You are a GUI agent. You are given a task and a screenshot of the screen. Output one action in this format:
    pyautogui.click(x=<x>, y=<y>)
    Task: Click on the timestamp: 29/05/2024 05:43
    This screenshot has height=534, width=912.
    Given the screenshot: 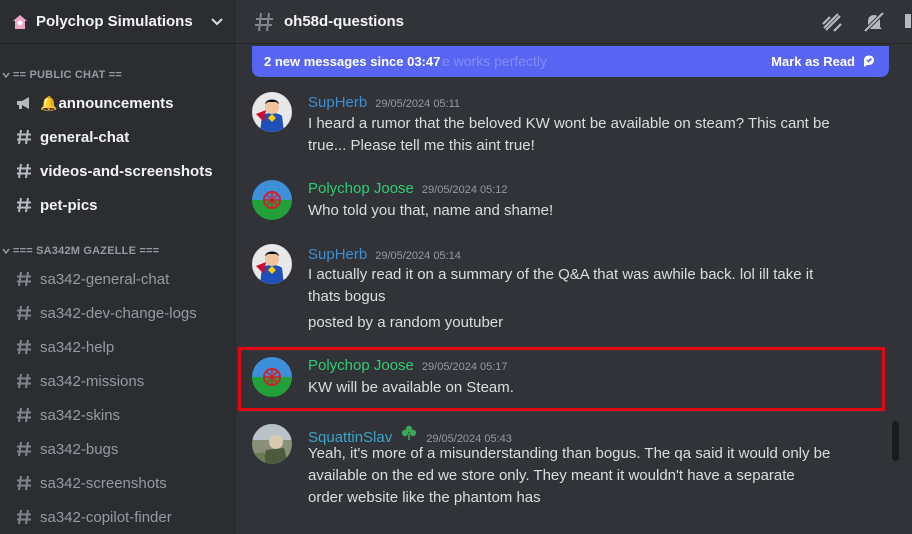 What is the action you would take?
    pyautogui.click(x=469, y=439)
    